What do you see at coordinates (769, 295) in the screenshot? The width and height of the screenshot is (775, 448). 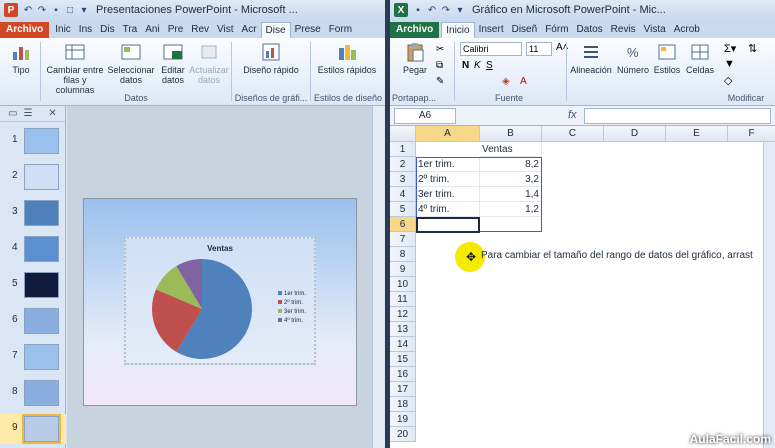 I see `xl-vertical-scrollbar` at bounding box center [769, 295].